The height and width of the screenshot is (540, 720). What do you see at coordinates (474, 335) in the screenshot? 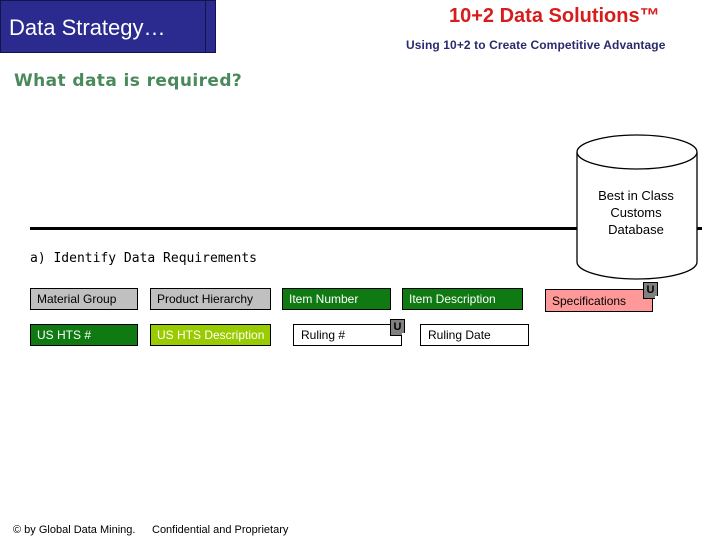
I see `field-ruling-date: Ruling Date` at bounding box center [474, 335].